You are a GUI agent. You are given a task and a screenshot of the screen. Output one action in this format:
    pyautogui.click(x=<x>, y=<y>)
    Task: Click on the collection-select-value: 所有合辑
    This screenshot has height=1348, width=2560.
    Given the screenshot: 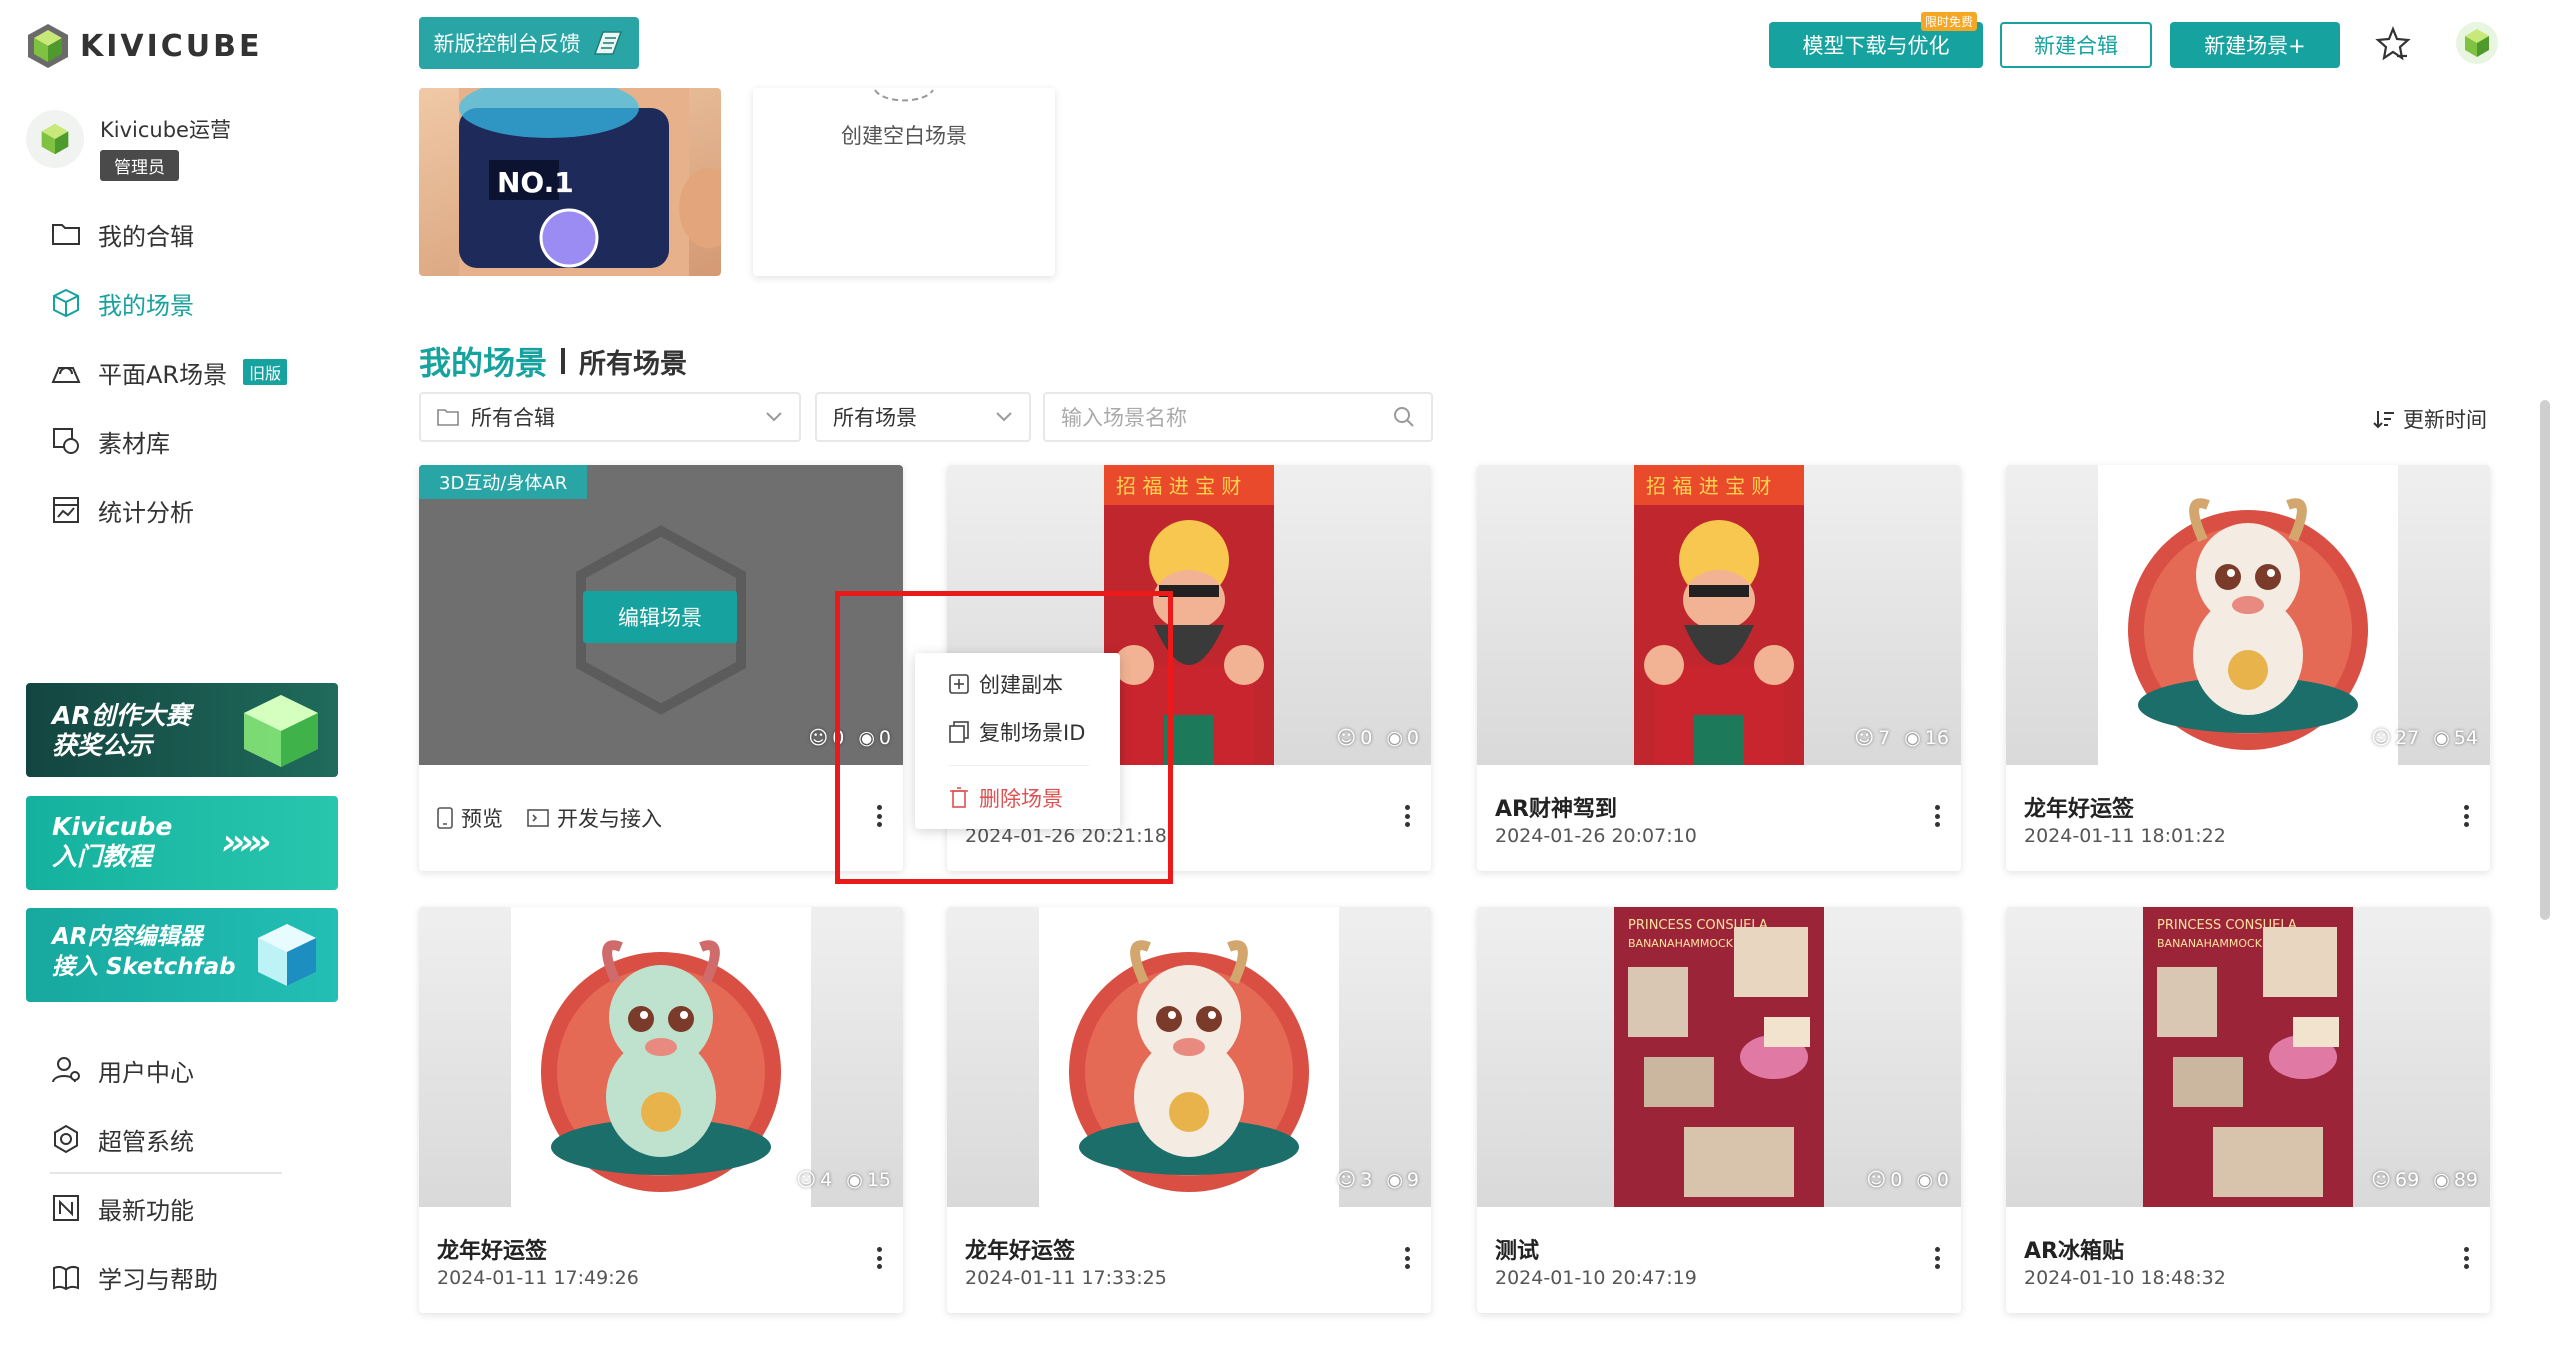 What is the action you would take?
    pyautogui.click(x=513, y=418)
    